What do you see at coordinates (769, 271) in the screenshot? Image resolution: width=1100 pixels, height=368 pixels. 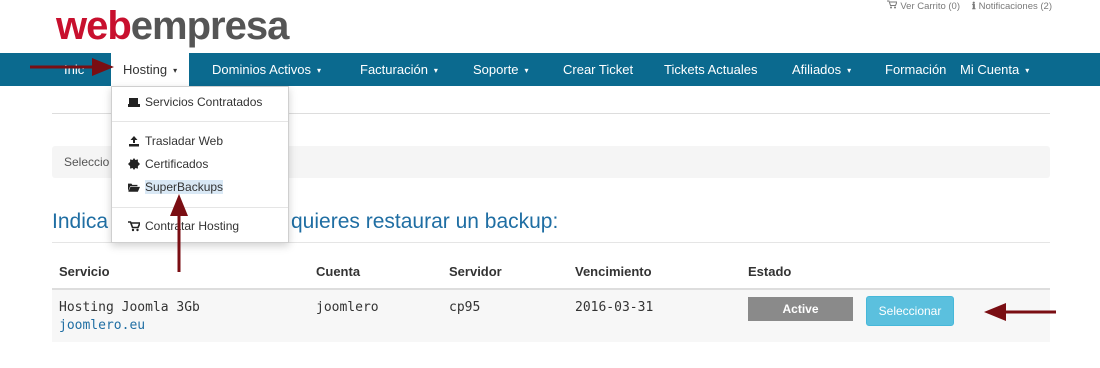 I see `column-header-estado: Estado` at bounding box center [769, 271].